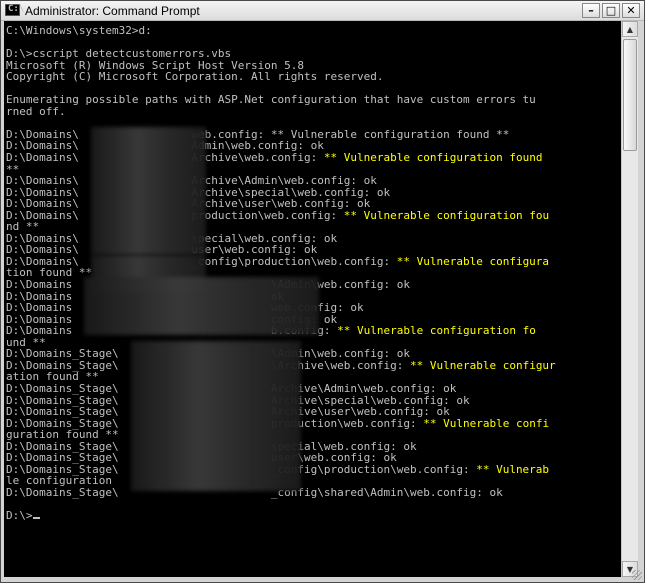 The image size is (647, 585). I want to click on text-cursor, so click(36, 517).